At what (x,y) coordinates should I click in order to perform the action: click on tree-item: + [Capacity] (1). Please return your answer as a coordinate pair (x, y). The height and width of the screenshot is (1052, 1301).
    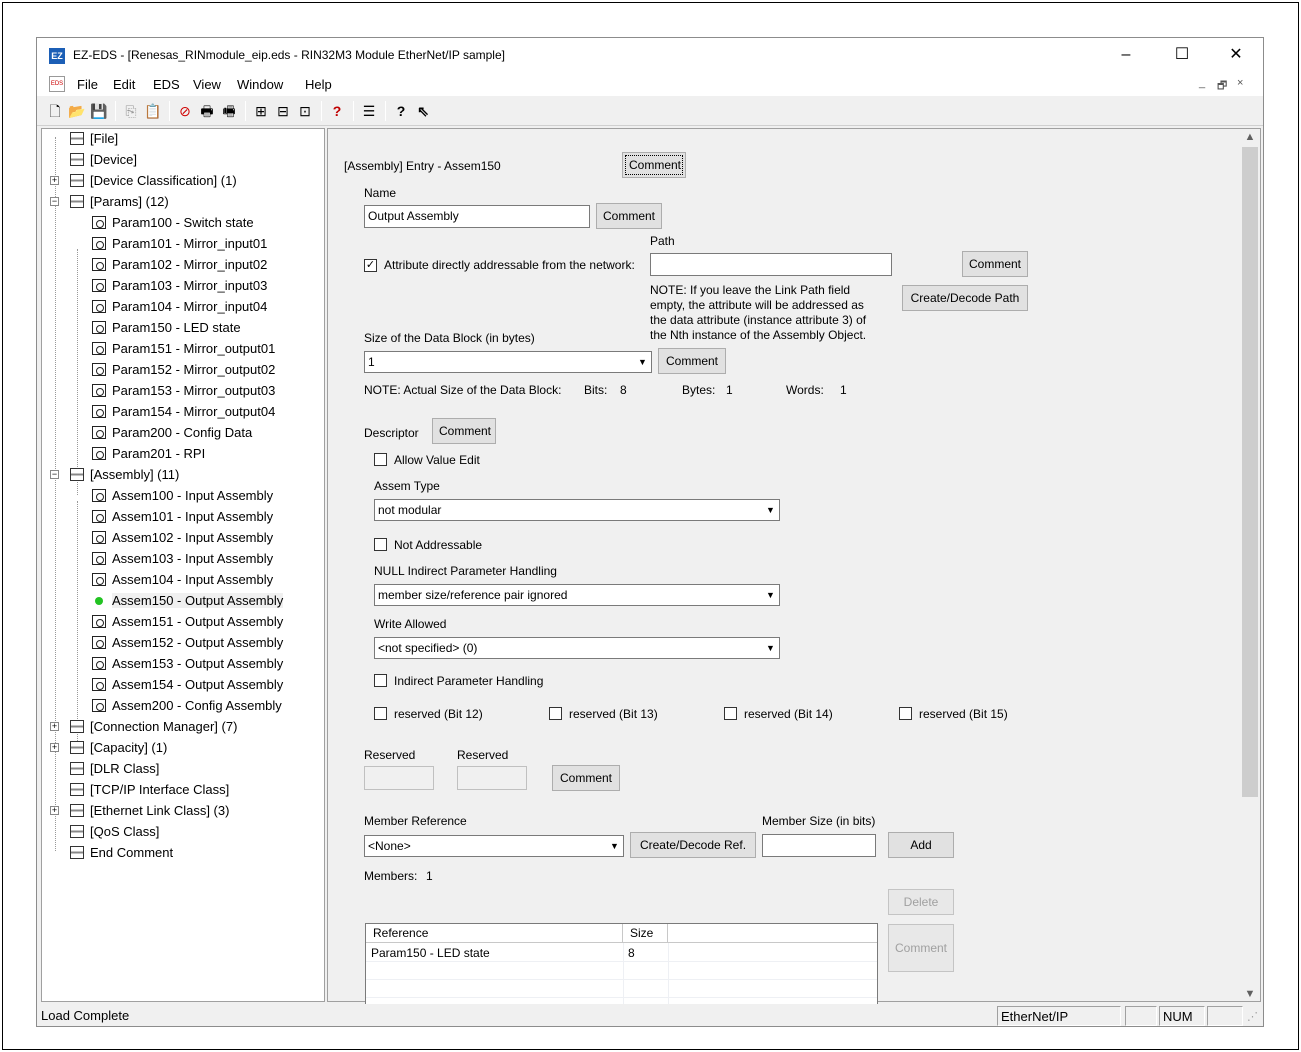
    Looking at the image, I should click on (108, 748).